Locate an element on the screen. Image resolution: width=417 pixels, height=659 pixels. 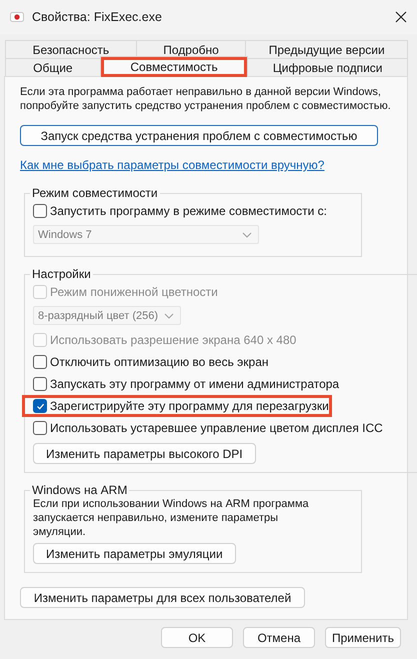
settings-button: Изменить параметры высокого DPI is located at coordinates (144, 453).